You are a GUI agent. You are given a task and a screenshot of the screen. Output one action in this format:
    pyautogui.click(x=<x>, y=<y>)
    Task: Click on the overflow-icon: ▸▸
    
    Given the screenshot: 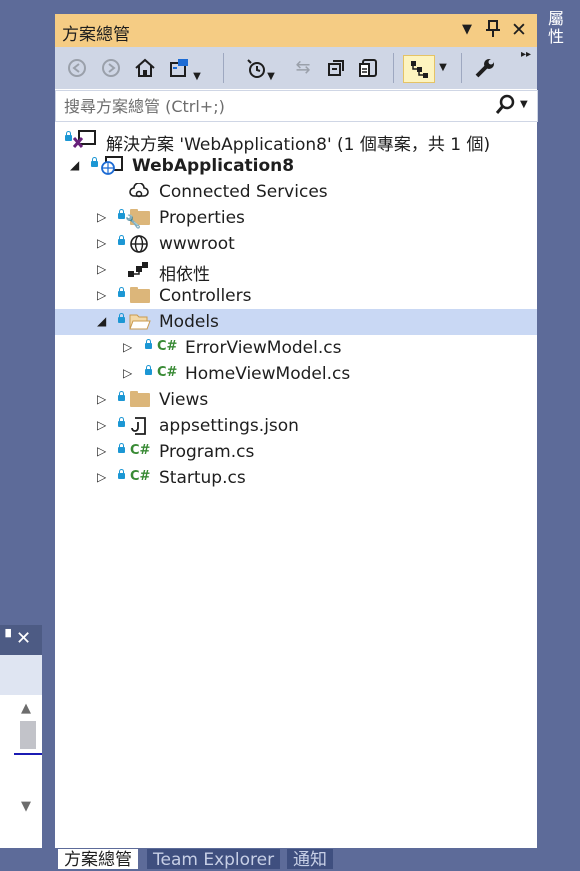 What is the action you would take?
    pyautogui.click(x=526, y=54)
    